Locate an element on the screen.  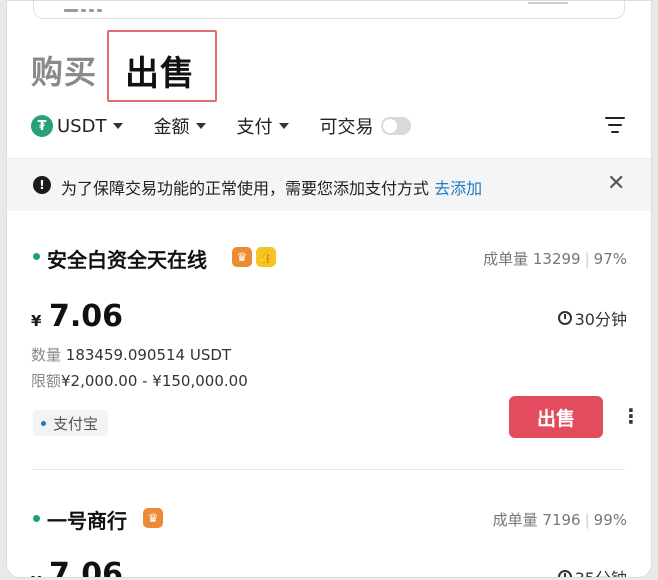
drag-handle-icon is located at coordinates (83, 10).